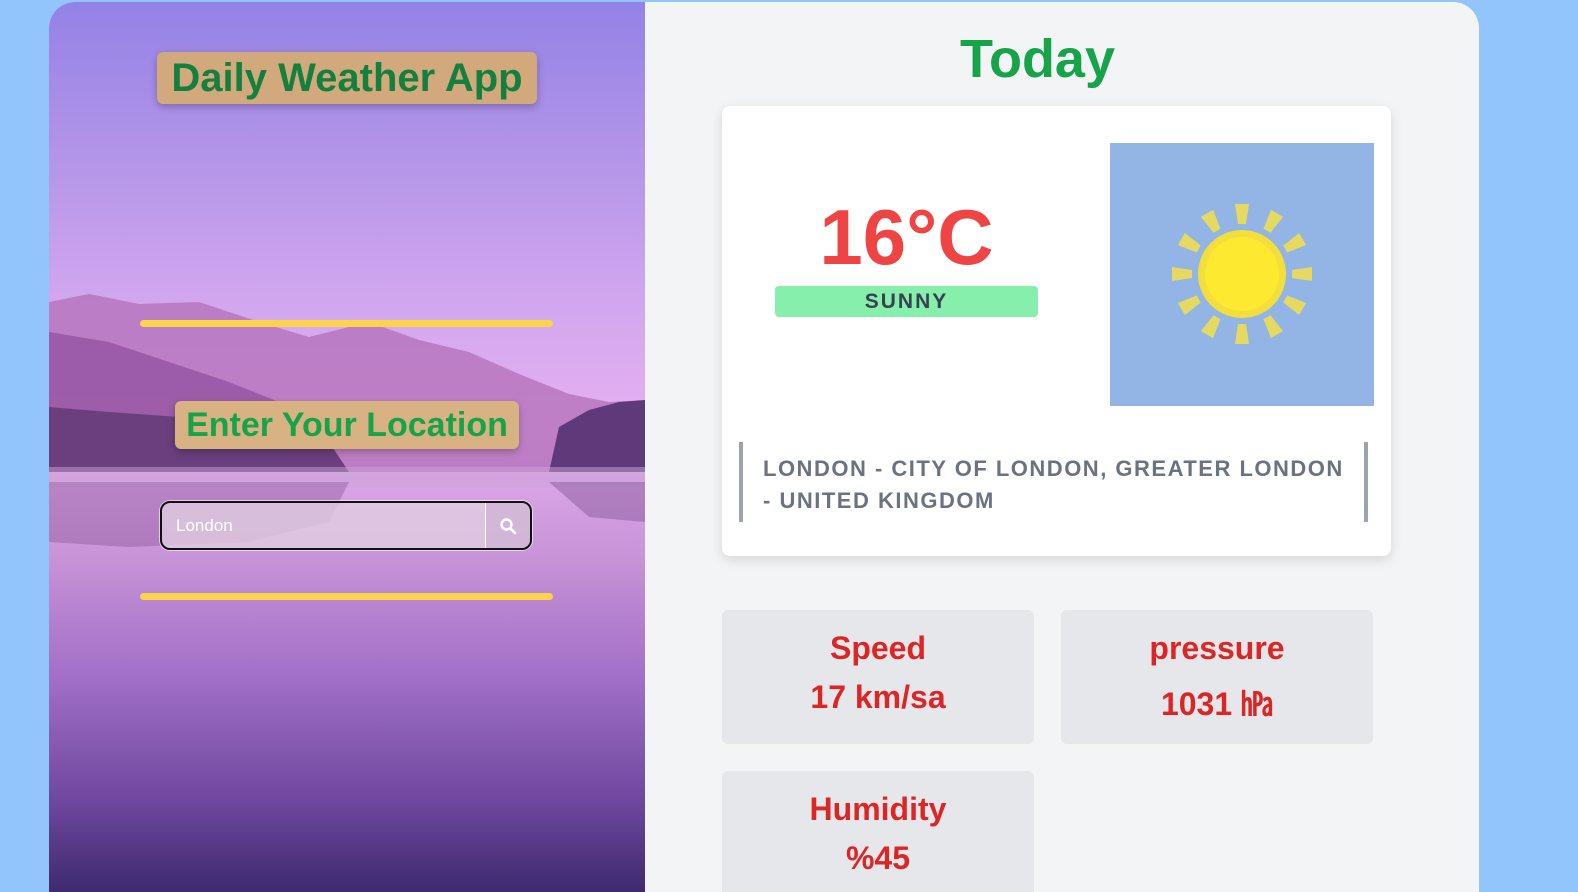 Image resolution: width=1578 pixels, height=892 pixels. Describe the element at coordinates (906, 237) in the screenshot. I see `temperature: 16°C` at that location.